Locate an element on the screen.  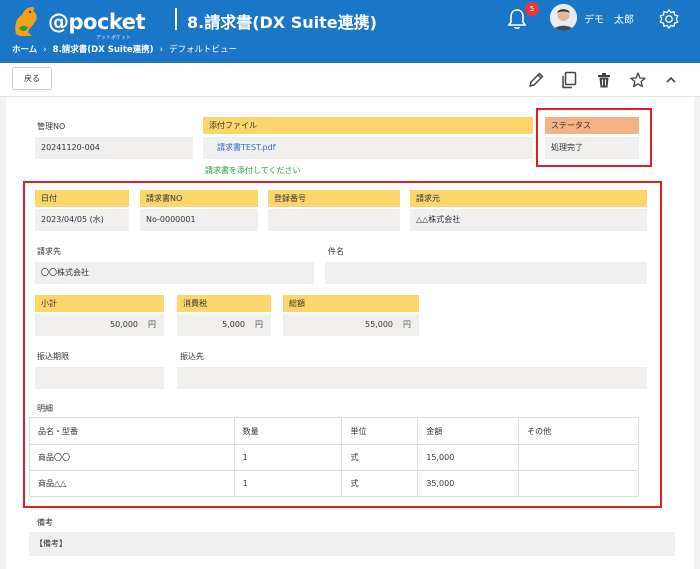
logo-text: @pocket is located at coordinates (97, 22).